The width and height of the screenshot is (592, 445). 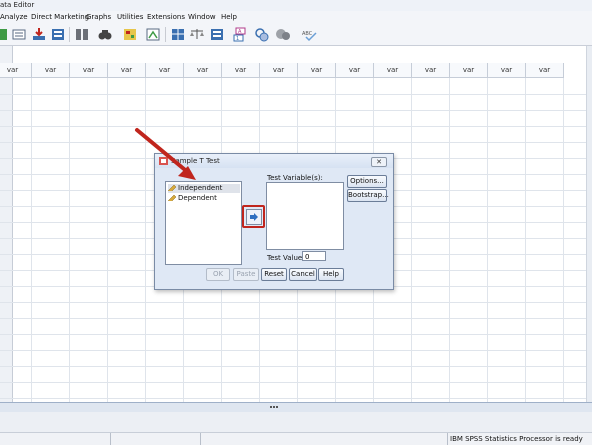 What do you see at coordinates (286, 258) in the screenshot?
I see `test-value-label: Test Value:` at bounding box center [286, 258].